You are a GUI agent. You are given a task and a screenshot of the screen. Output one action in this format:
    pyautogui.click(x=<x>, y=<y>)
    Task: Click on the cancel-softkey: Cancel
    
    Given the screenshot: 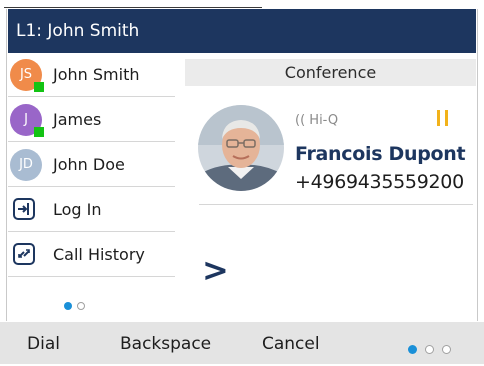 What is the action you would take?
    pyautogui.click(x=291, y=344)
    